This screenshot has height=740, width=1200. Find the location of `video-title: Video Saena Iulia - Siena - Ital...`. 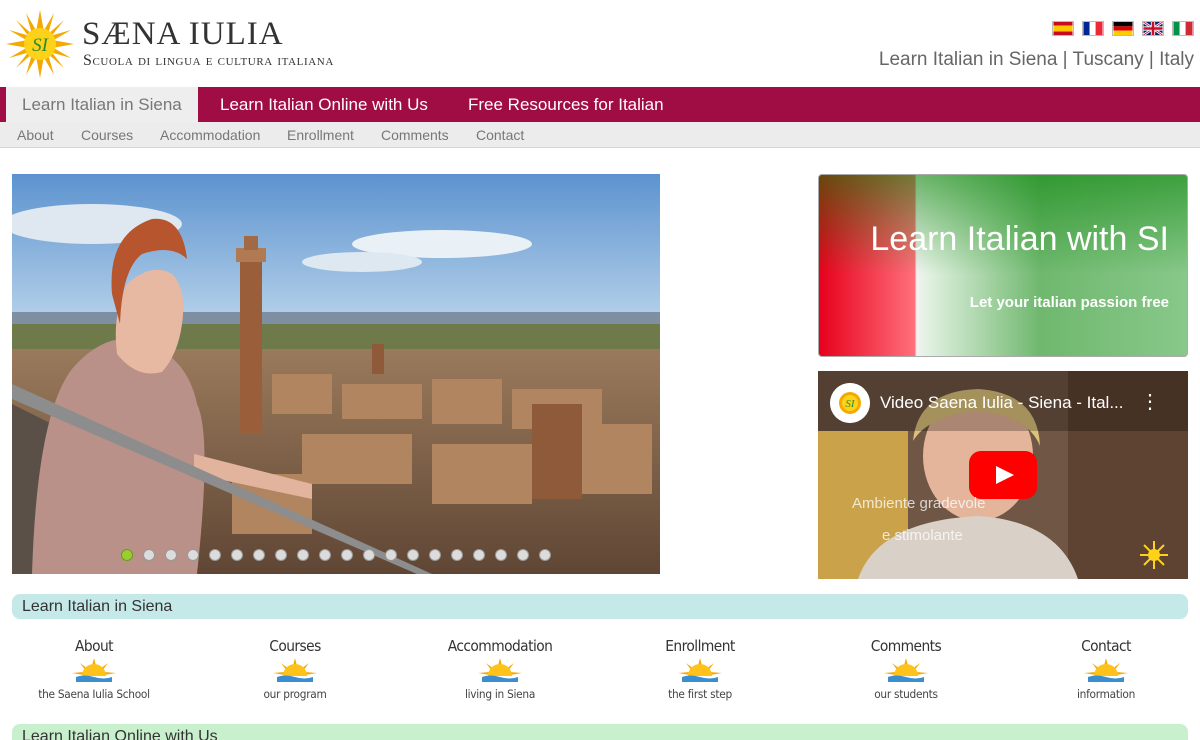

video-title: Video Saena Iulia - Siena - Ital... is located at coordinates (1002, 403).